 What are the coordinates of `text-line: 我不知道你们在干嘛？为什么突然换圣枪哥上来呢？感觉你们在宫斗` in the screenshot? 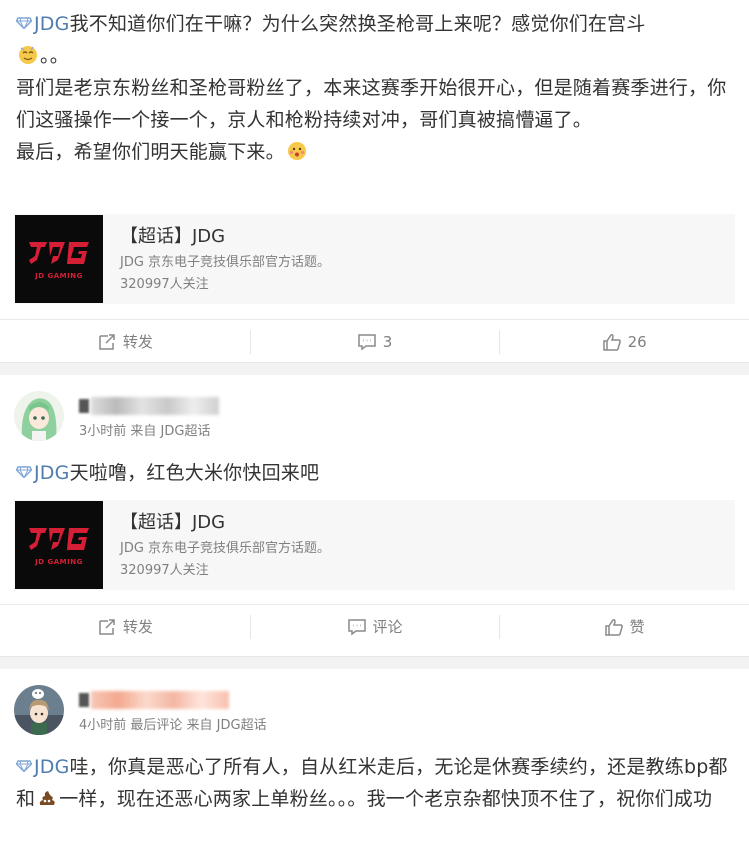 It's located at (357, 24).